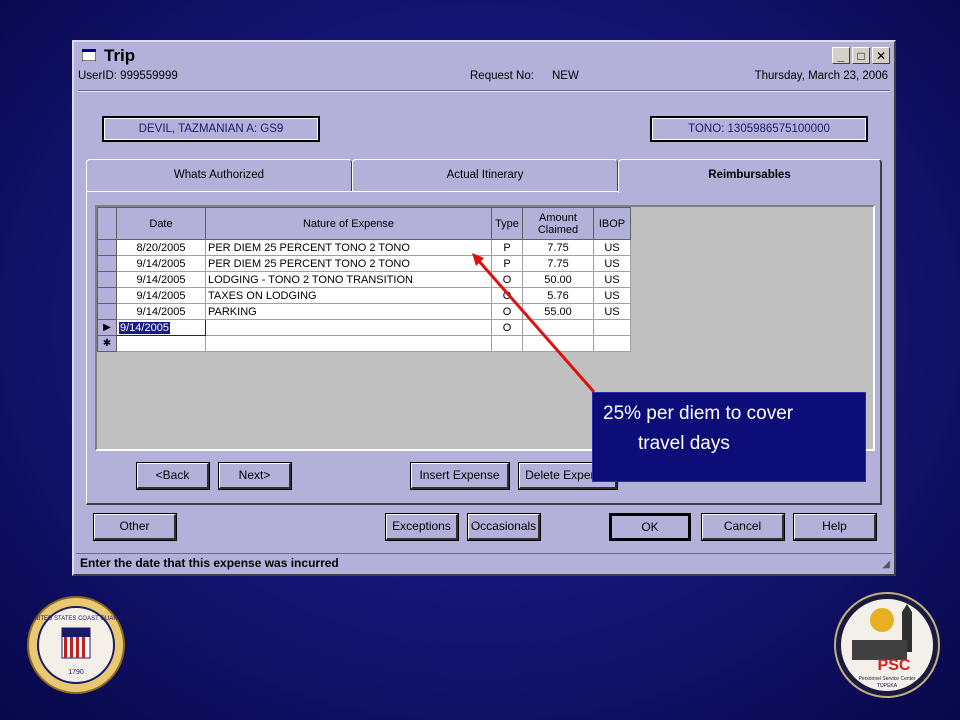  I want to click on callout-box: 25% per diem to cover travel days, so click(729, 437).